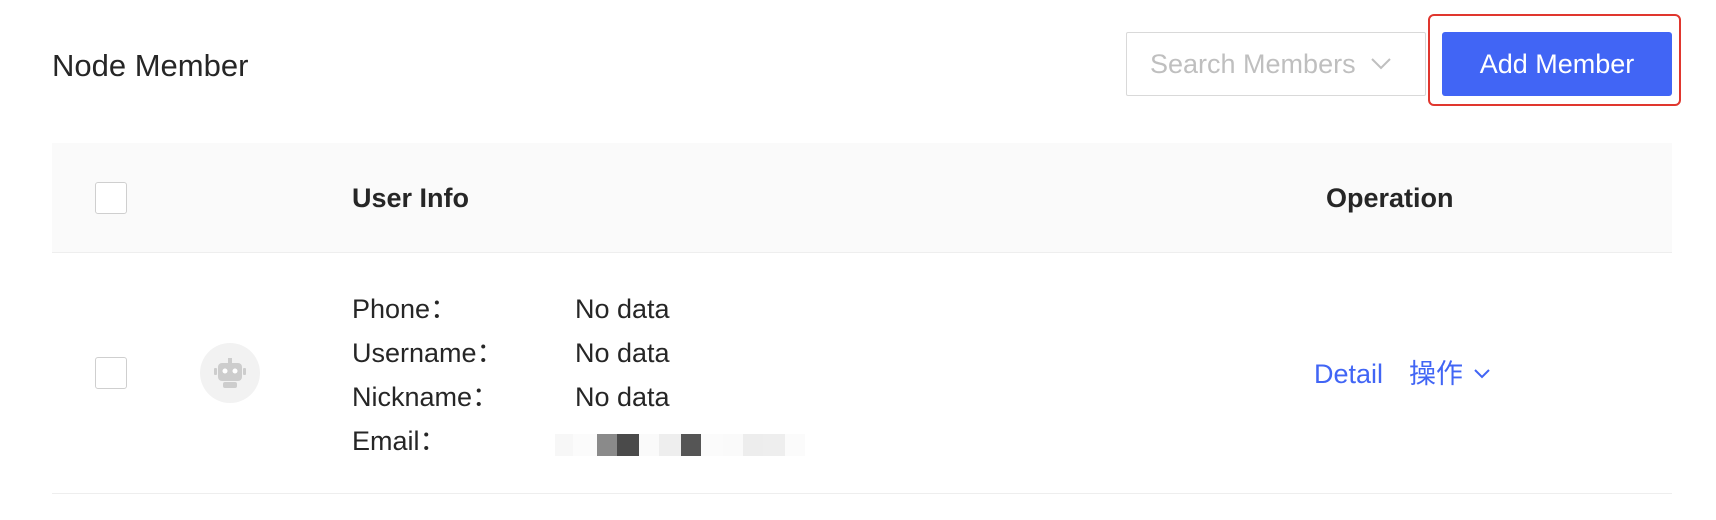 This screenshot has width=1716, height=520. I want to click on email-label: Email：, so click(399, 441).